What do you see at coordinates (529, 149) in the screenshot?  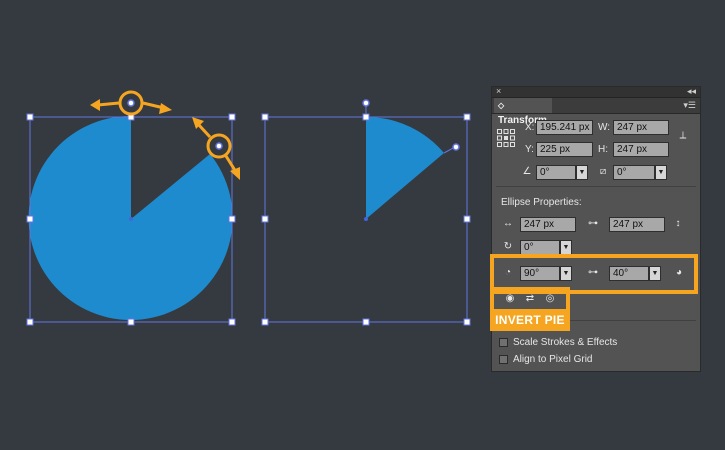 I see `y-label: Y:` at bounding box center [529, 149].